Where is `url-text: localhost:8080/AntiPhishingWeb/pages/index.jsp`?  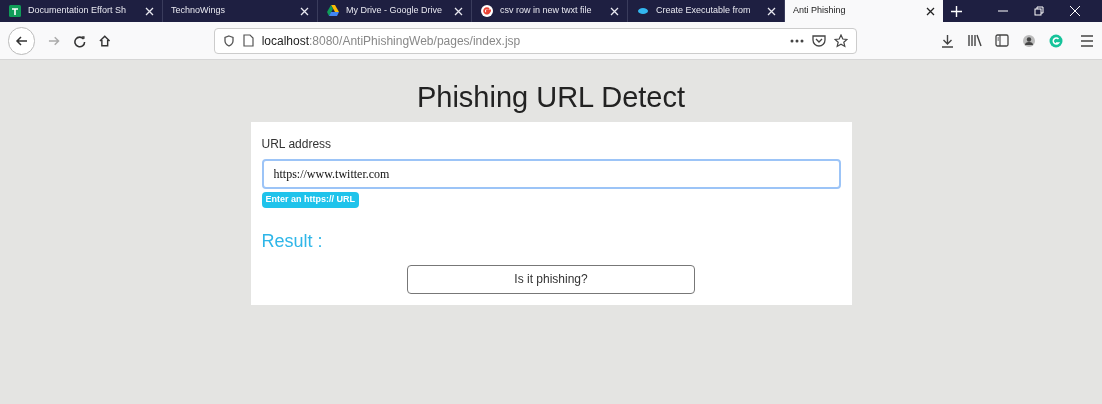
url-text: localhost:8080/AntiPhishingWeb/pages/index.jsp is located at coordinates (391, 41).